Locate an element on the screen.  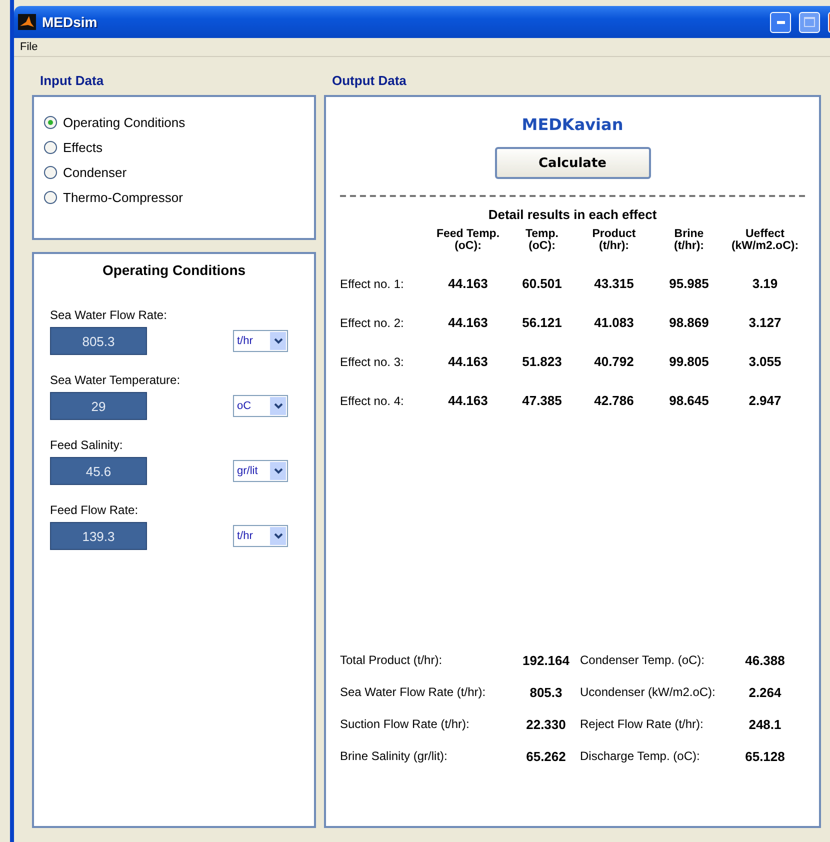
result-label: Total Product (t/hr): is located at coordinates (392, 660).